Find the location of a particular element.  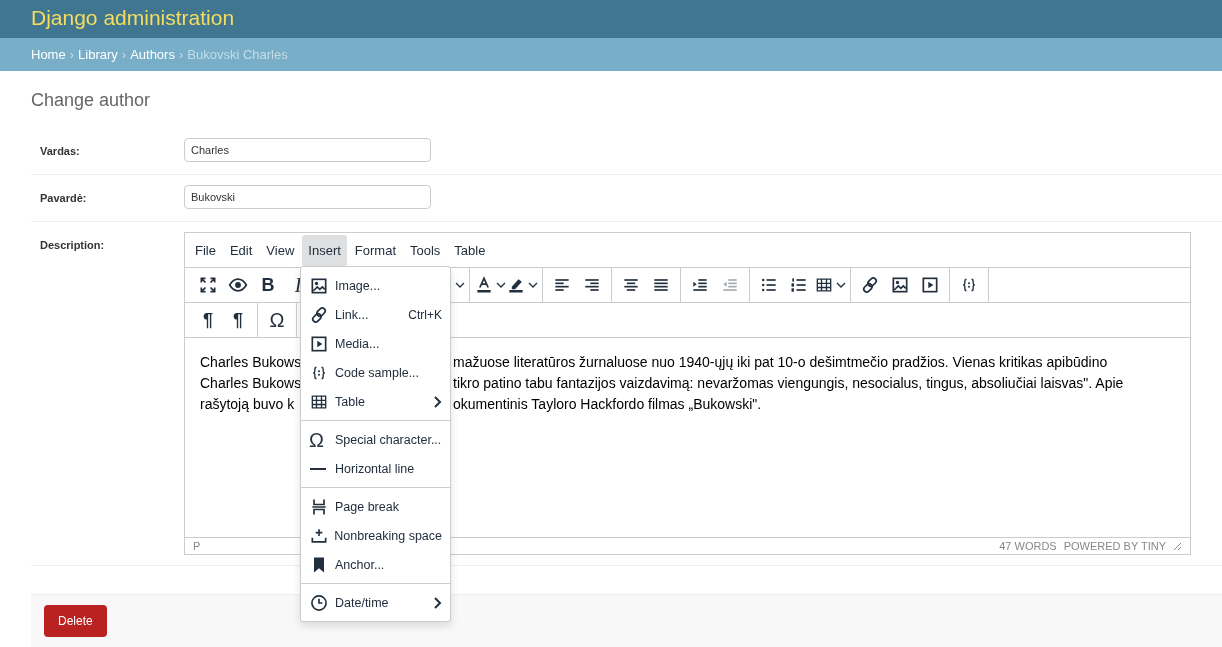

image-icon is located at coordinates (900, 285).